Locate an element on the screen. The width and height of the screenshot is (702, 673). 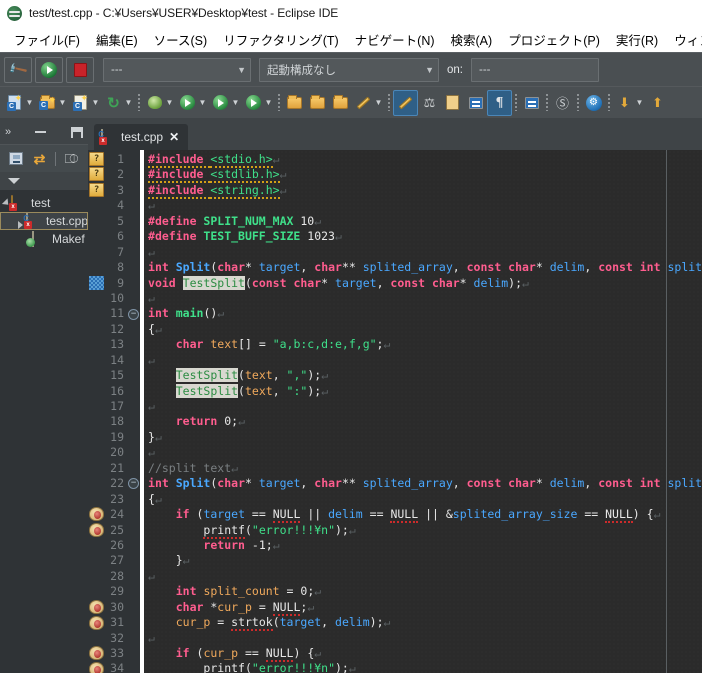
code-token: == is located at coordinates (376, 514).